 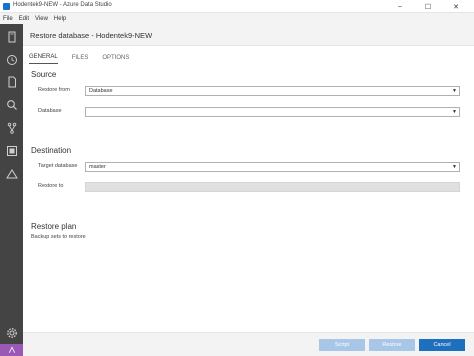 I want to click on gear-icon, so click(x=11, y=332).